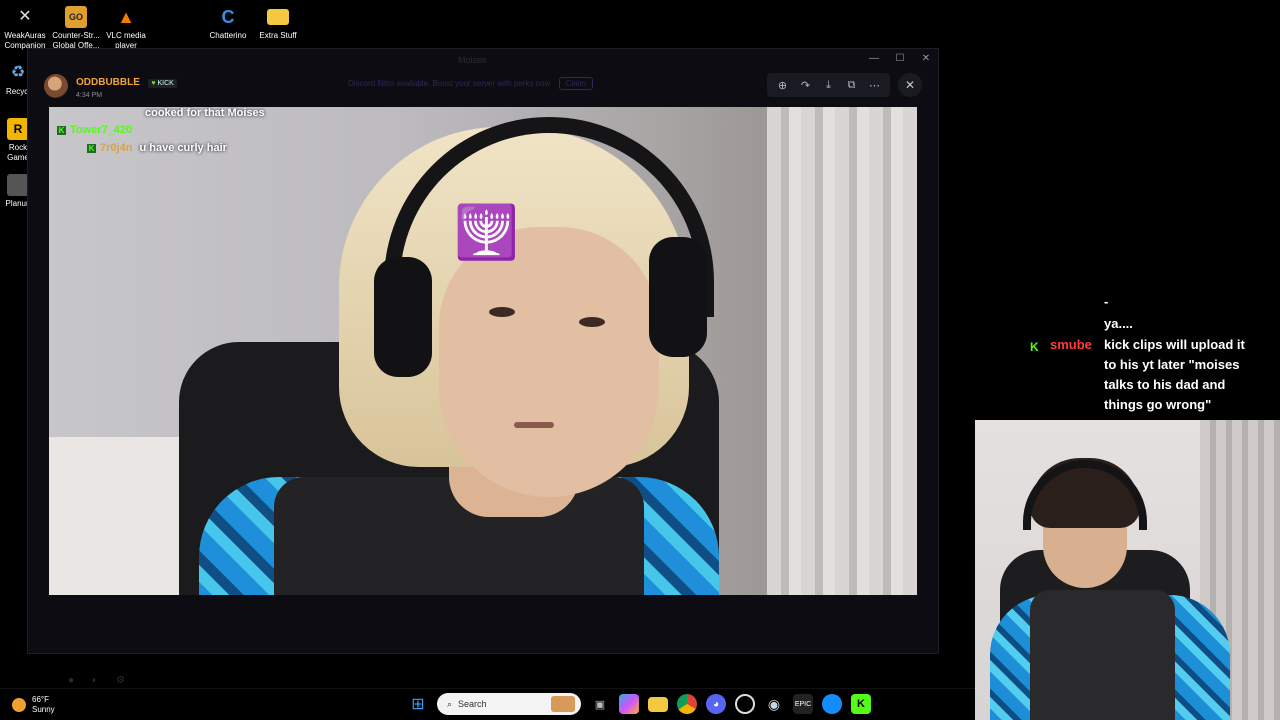  Describe the element at coordinates (600, 704) in the screenshot. I see `task-view-icon: ▣` at that location.